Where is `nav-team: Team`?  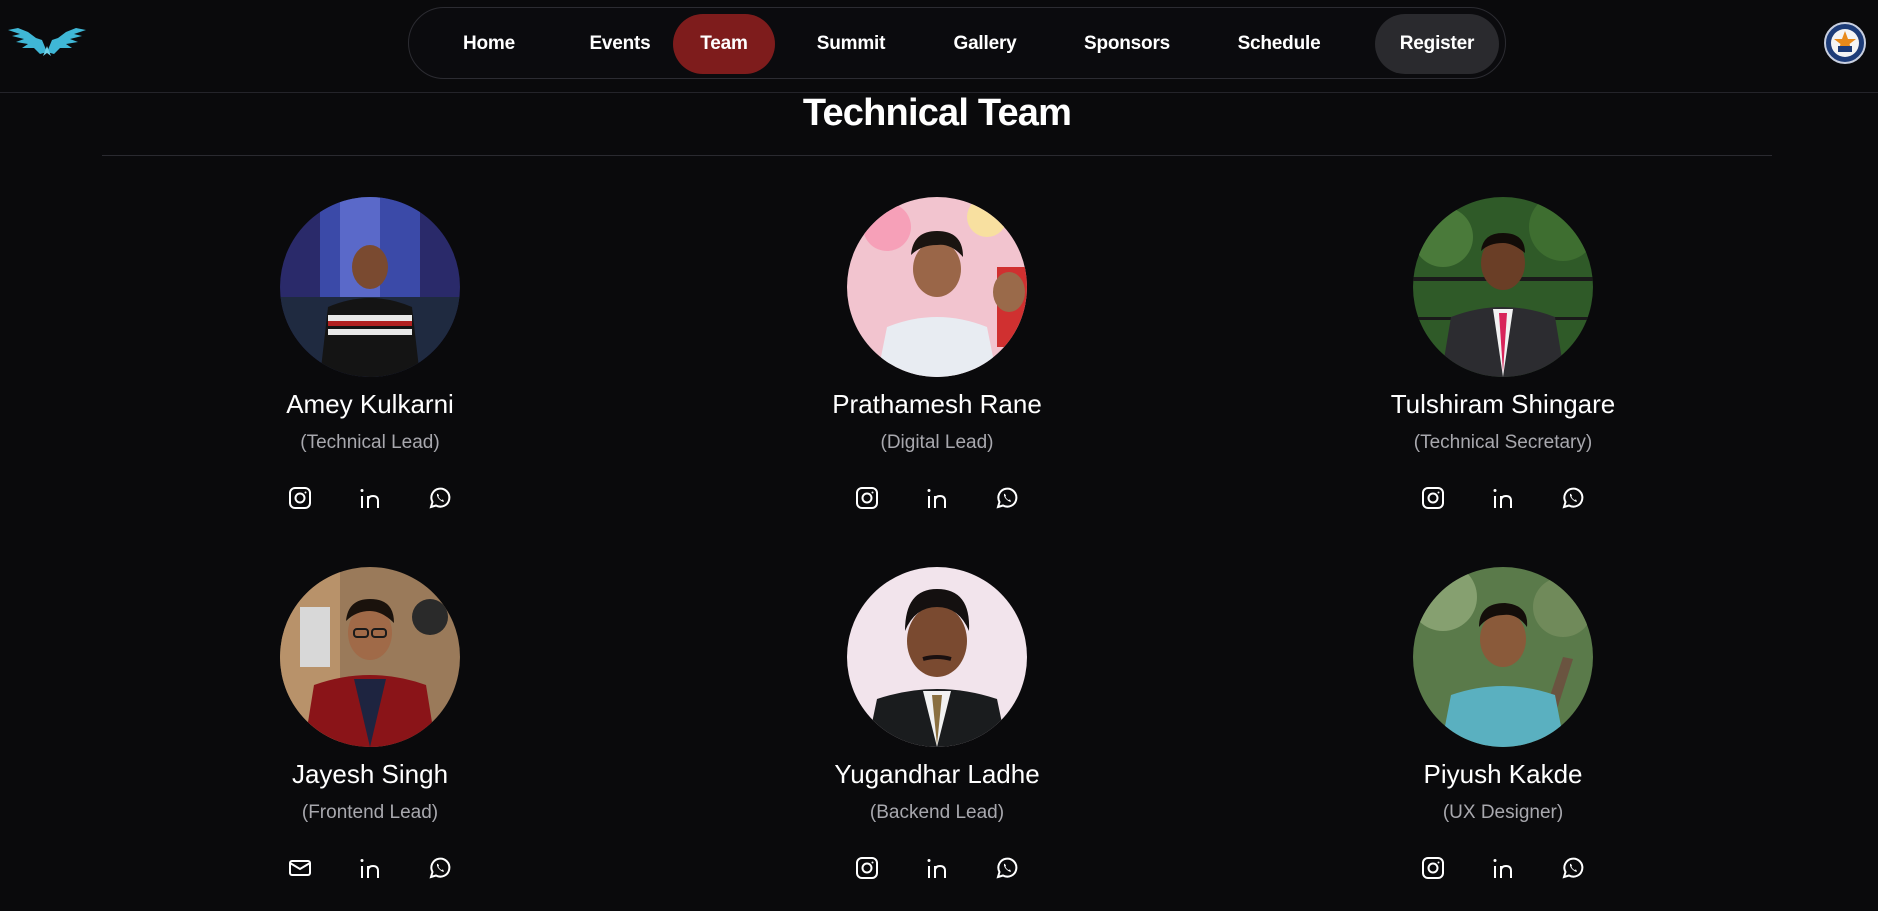
nav-team: Team is located at coordinates (724, 44).